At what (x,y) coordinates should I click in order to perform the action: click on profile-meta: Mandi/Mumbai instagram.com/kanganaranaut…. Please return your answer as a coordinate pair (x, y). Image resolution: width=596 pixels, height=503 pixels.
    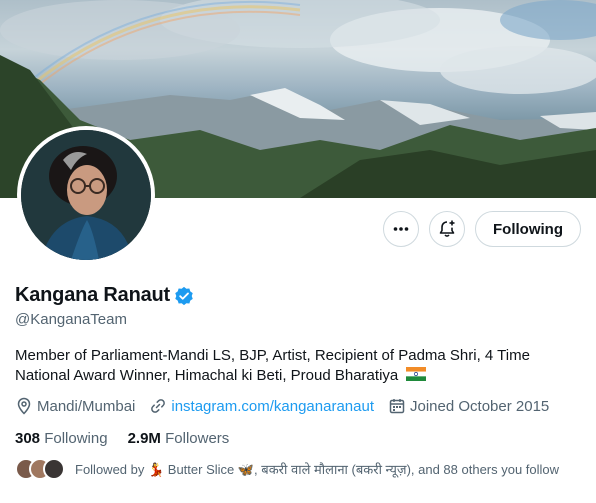
    Looking at the image, I should click on (289, 406).